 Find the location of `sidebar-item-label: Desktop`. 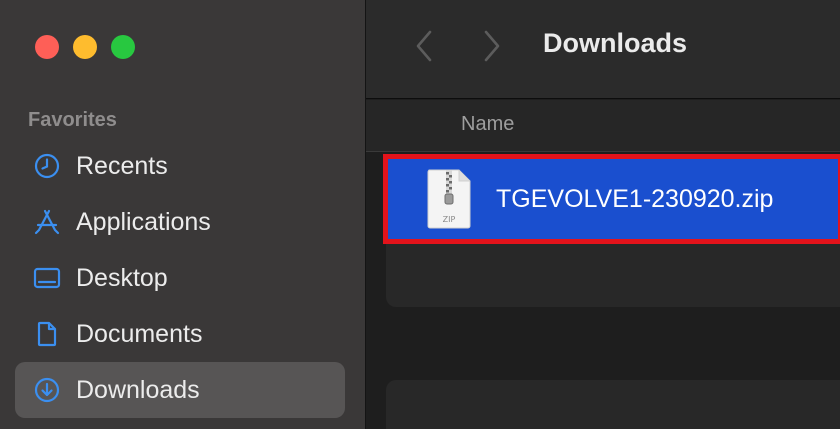

sidebar-item-label: Desktop is located at coordinates (122, 277).